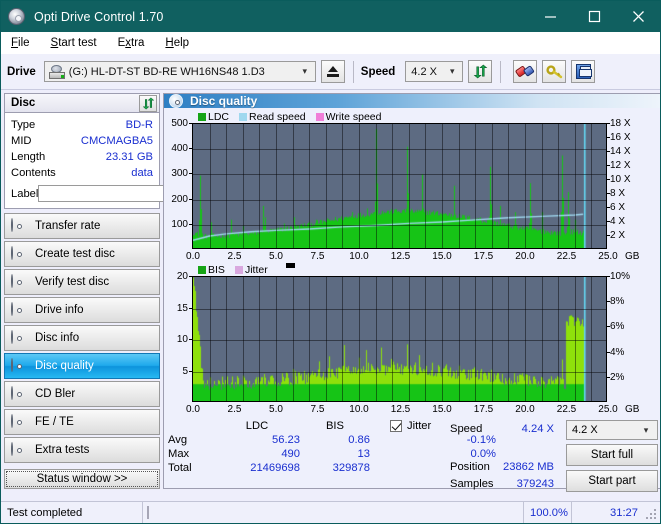 This screenshot has width=661, height=524. I want to click on legend-item-bis: BIS, so click(211, 270).